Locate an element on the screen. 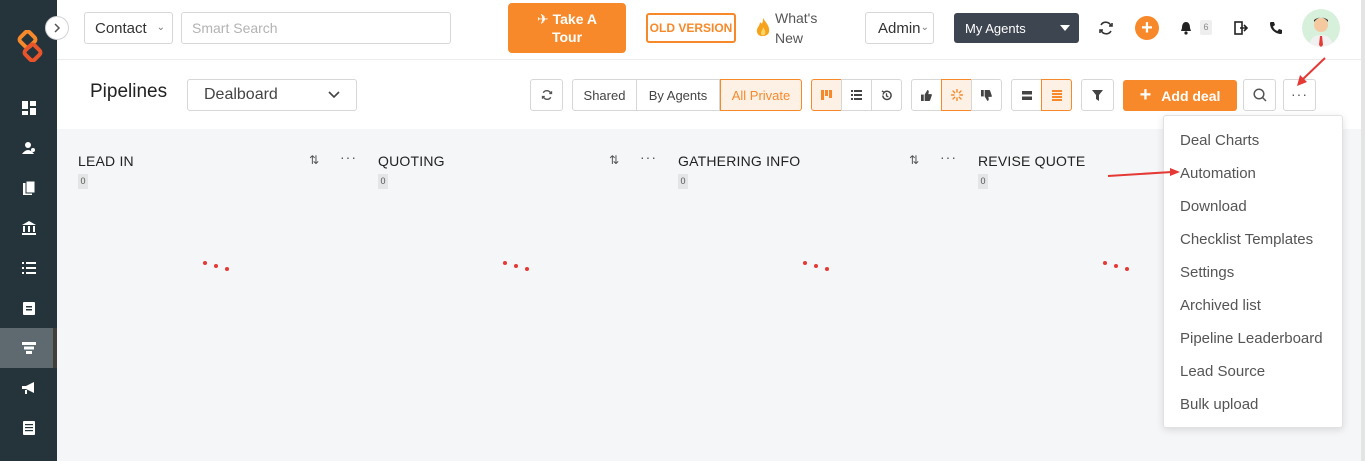 This screenshot has width=1365, height=461. search-deals-button is located at coordinates (1259, 95).